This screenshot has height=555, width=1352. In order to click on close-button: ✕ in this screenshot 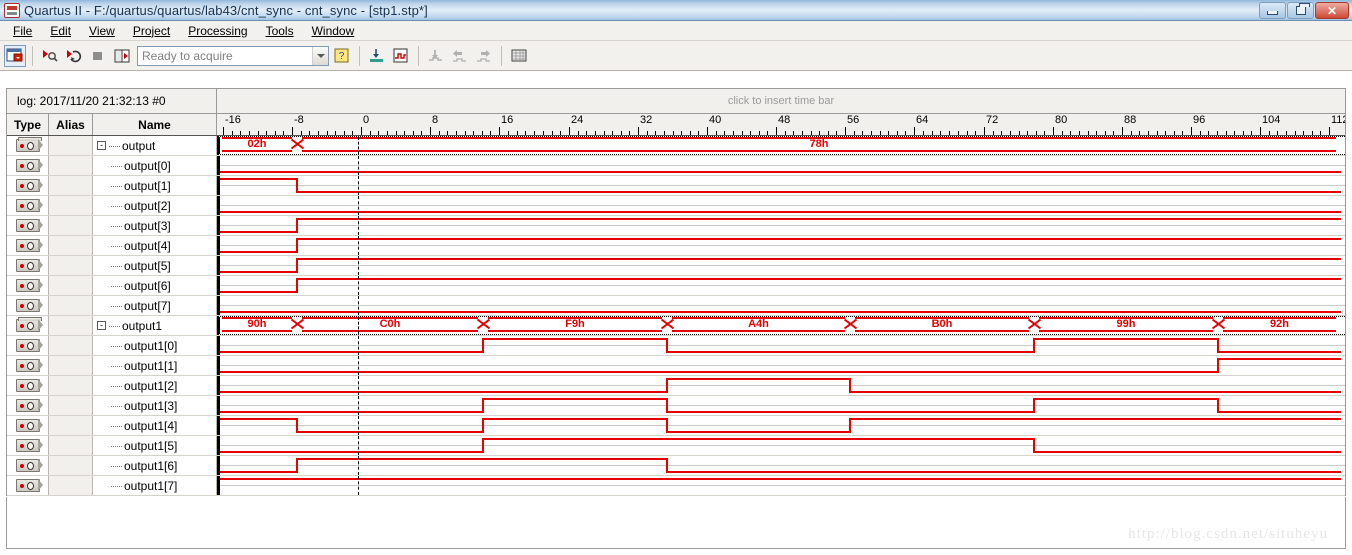, I will do `click(1332, 10)`.